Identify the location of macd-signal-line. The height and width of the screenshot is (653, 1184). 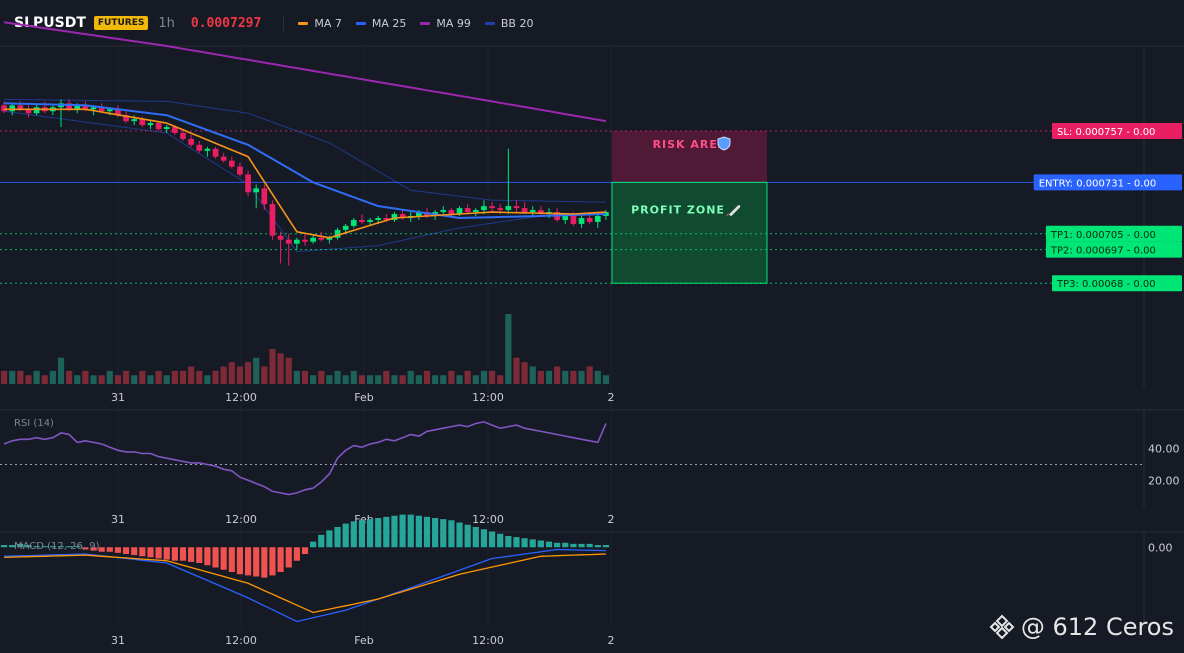
(305, 583).